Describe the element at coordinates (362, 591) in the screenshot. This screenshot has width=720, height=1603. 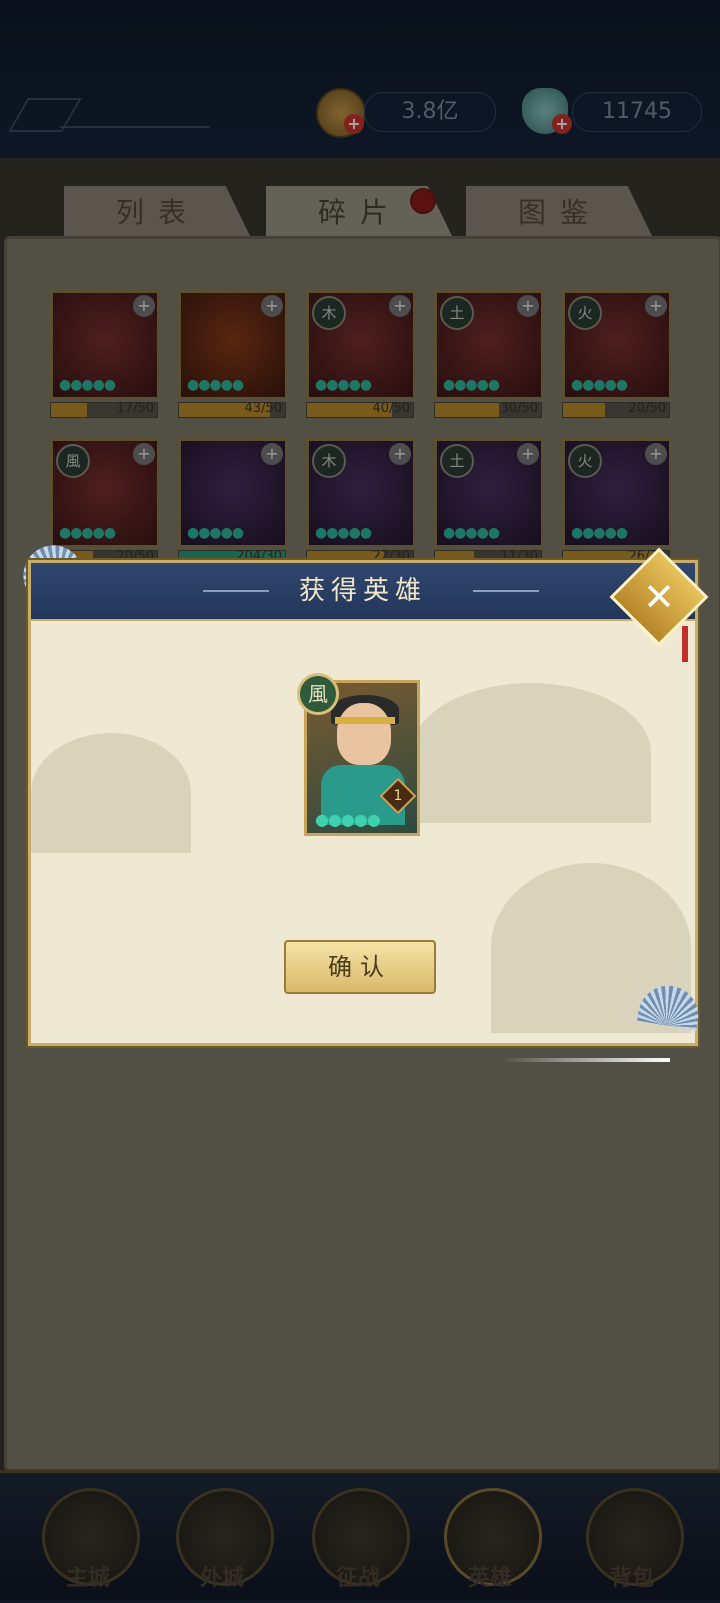
I see `dialog-title: 获得英雄` at that location.